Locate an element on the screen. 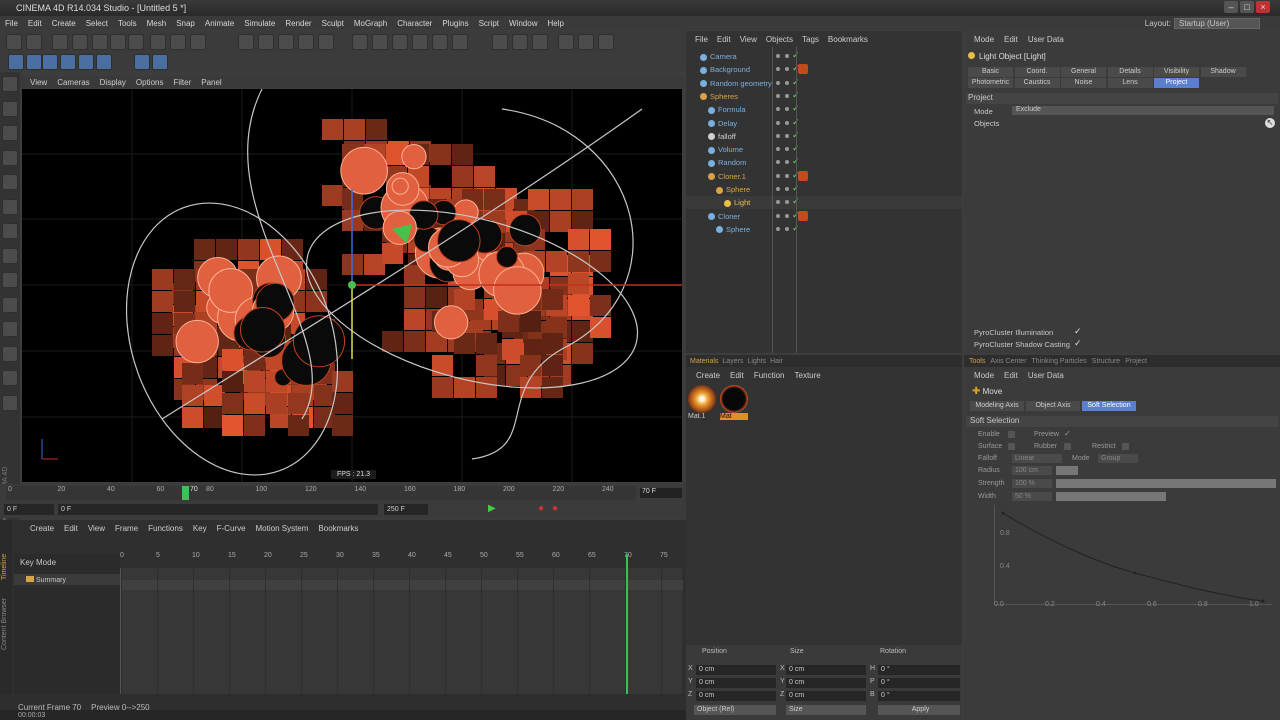 The width and height of the screenshot is (1280, 720). timeline-menu-functions: Functions is located at coordinates (165, 528).